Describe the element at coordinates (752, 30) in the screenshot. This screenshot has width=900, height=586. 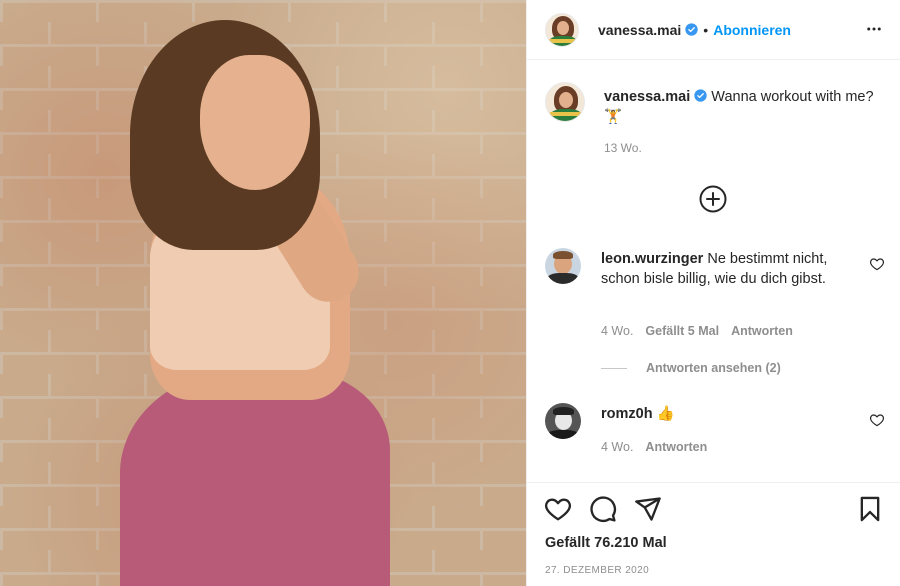
I see `follow-button: Abonnieren` at that location.